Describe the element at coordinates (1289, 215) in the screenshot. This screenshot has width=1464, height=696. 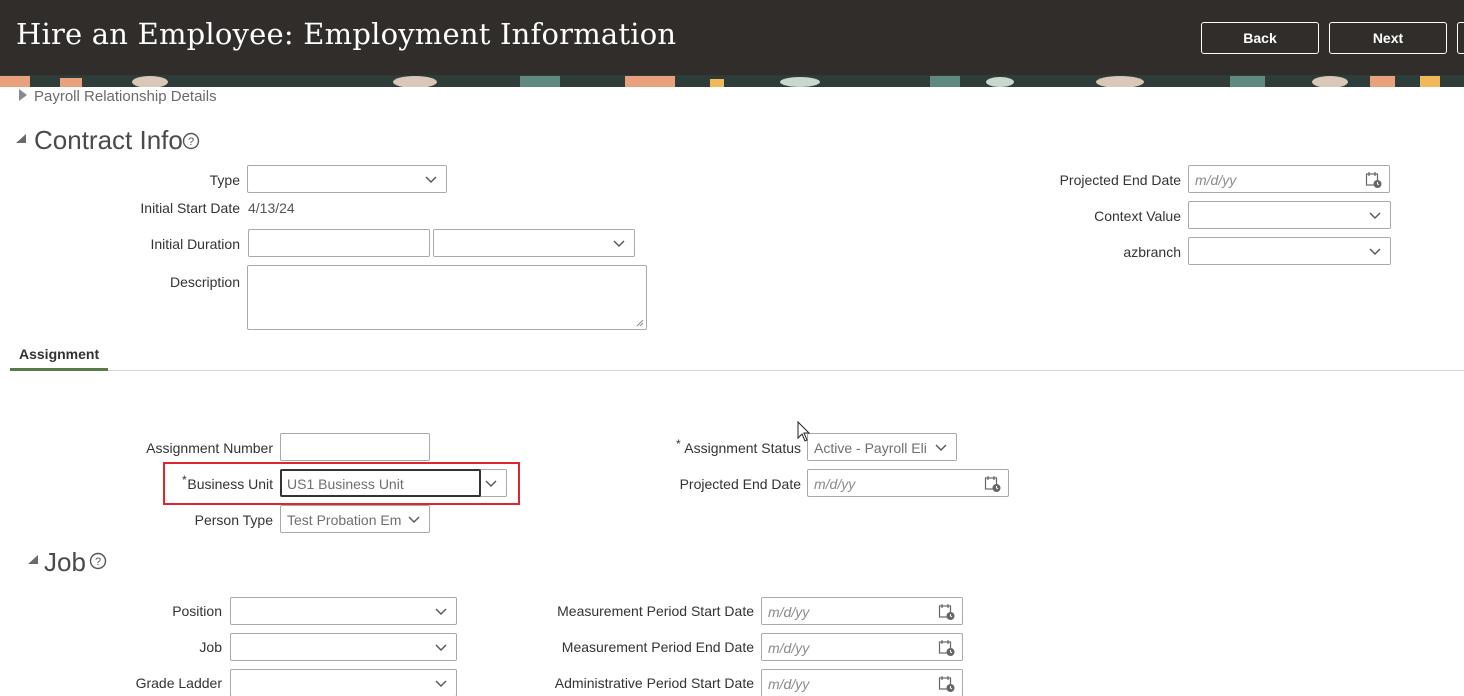
I see `context-value-select` at that location.